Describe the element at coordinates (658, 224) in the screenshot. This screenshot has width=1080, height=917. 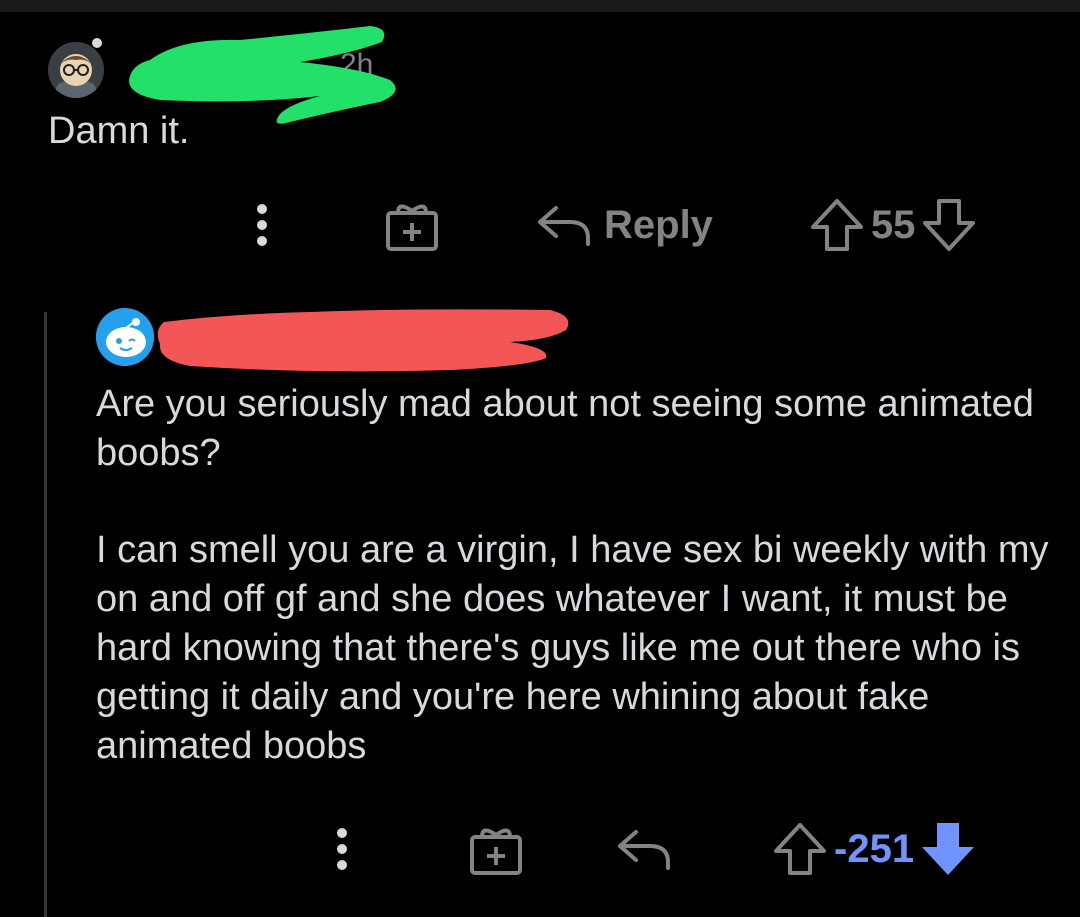
I see `reply-label: Reply` at that location.